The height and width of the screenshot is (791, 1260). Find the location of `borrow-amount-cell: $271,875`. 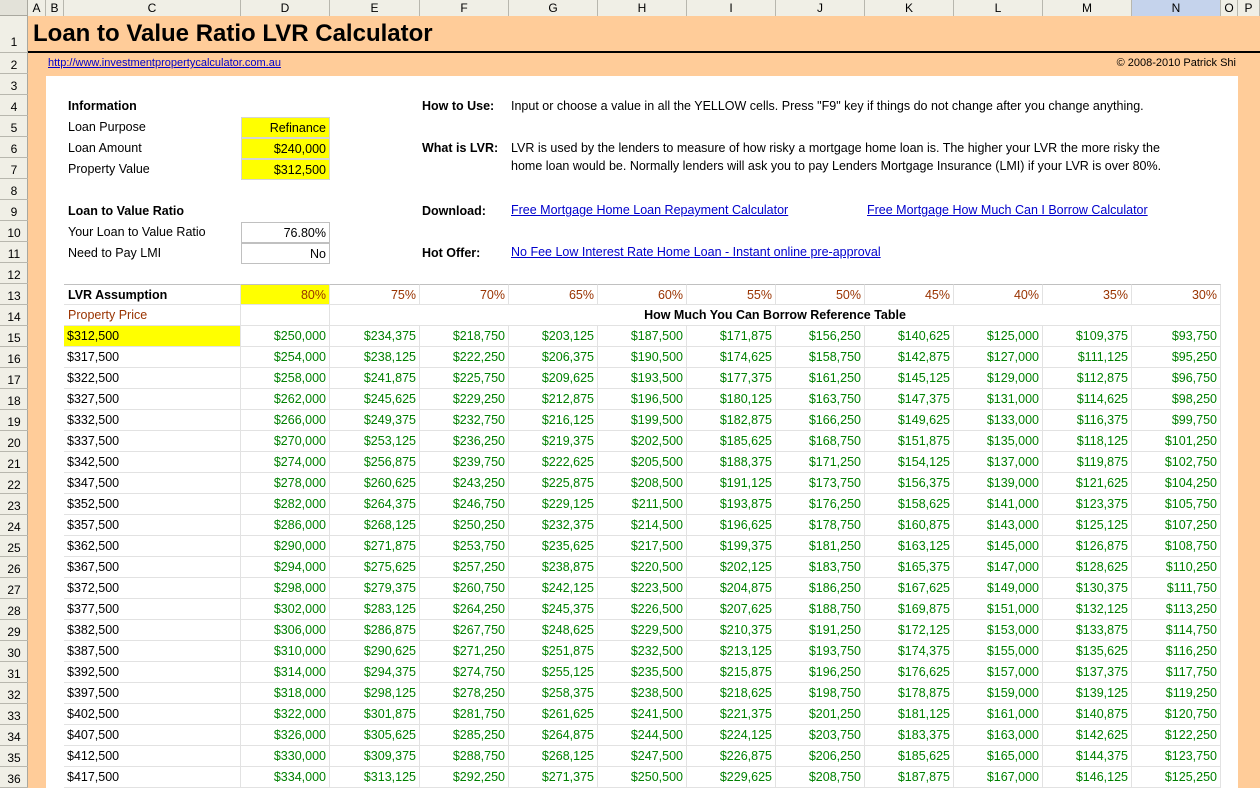

borrow-amount-cell: $271,875 is located at coordinates (375, 546).